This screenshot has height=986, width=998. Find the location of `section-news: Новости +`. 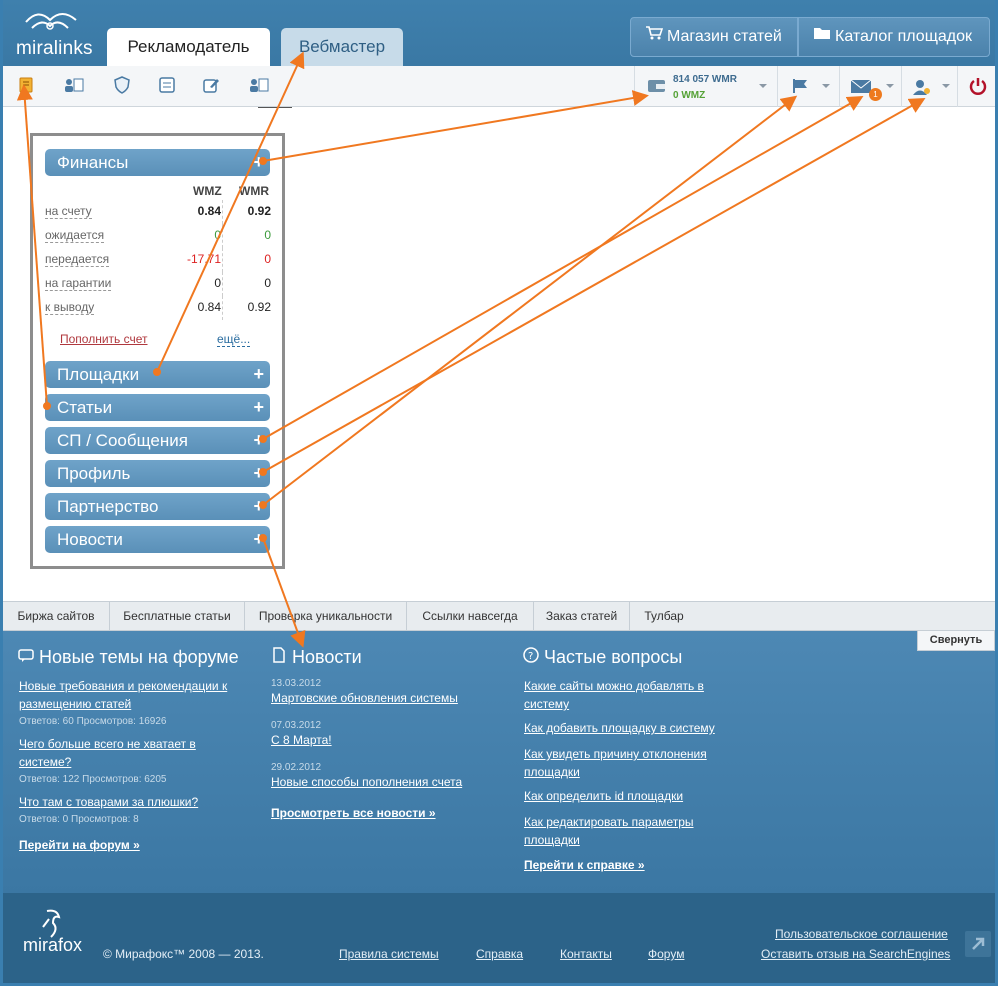

section-news: Новости + is located at coordinates (157, 539).